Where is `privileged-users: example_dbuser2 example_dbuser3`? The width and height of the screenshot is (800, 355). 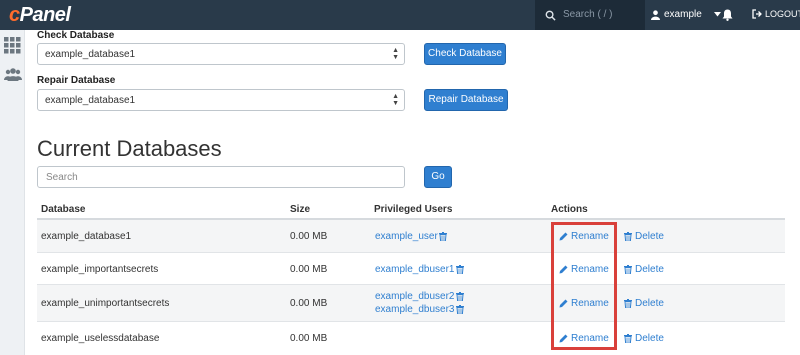
privileged-users: example_dbuser2 example_dbuser3 is located at coordinates (419, 303).